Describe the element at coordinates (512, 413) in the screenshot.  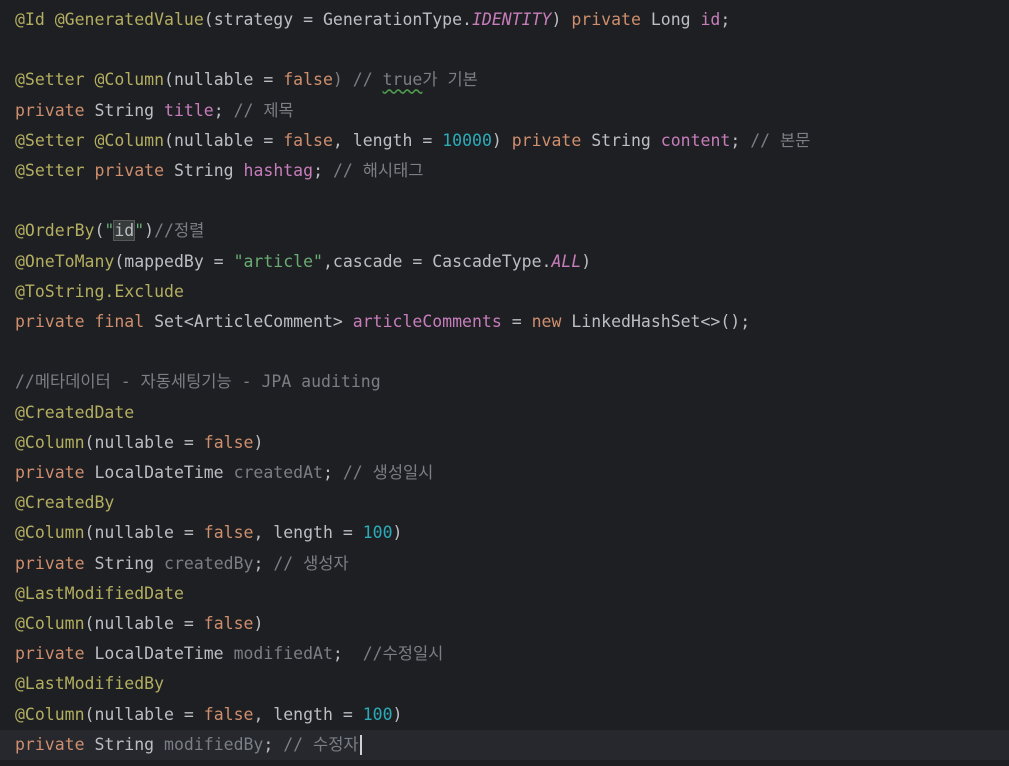
I see `code-line-line-createddate: @CreatedDate` at that location.